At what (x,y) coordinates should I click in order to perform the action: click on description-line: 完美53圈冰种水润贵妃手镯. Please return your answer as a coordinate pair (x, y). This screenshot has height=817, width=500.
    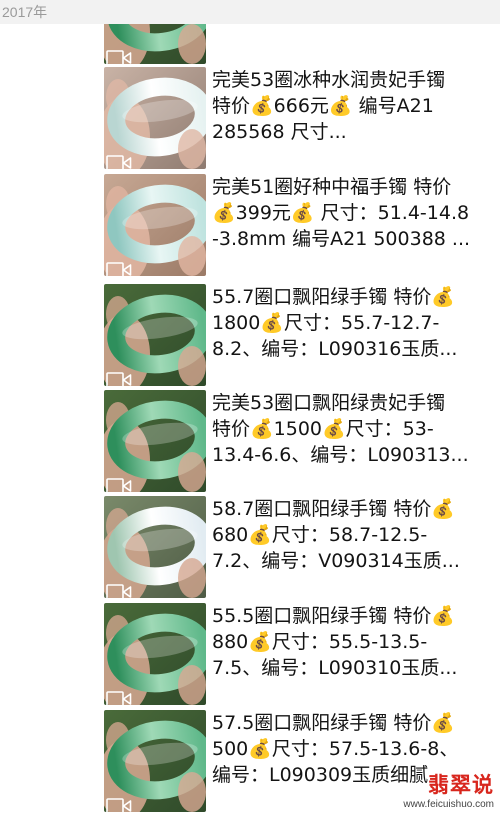
    Looking at the image, I should click on (329, 80).